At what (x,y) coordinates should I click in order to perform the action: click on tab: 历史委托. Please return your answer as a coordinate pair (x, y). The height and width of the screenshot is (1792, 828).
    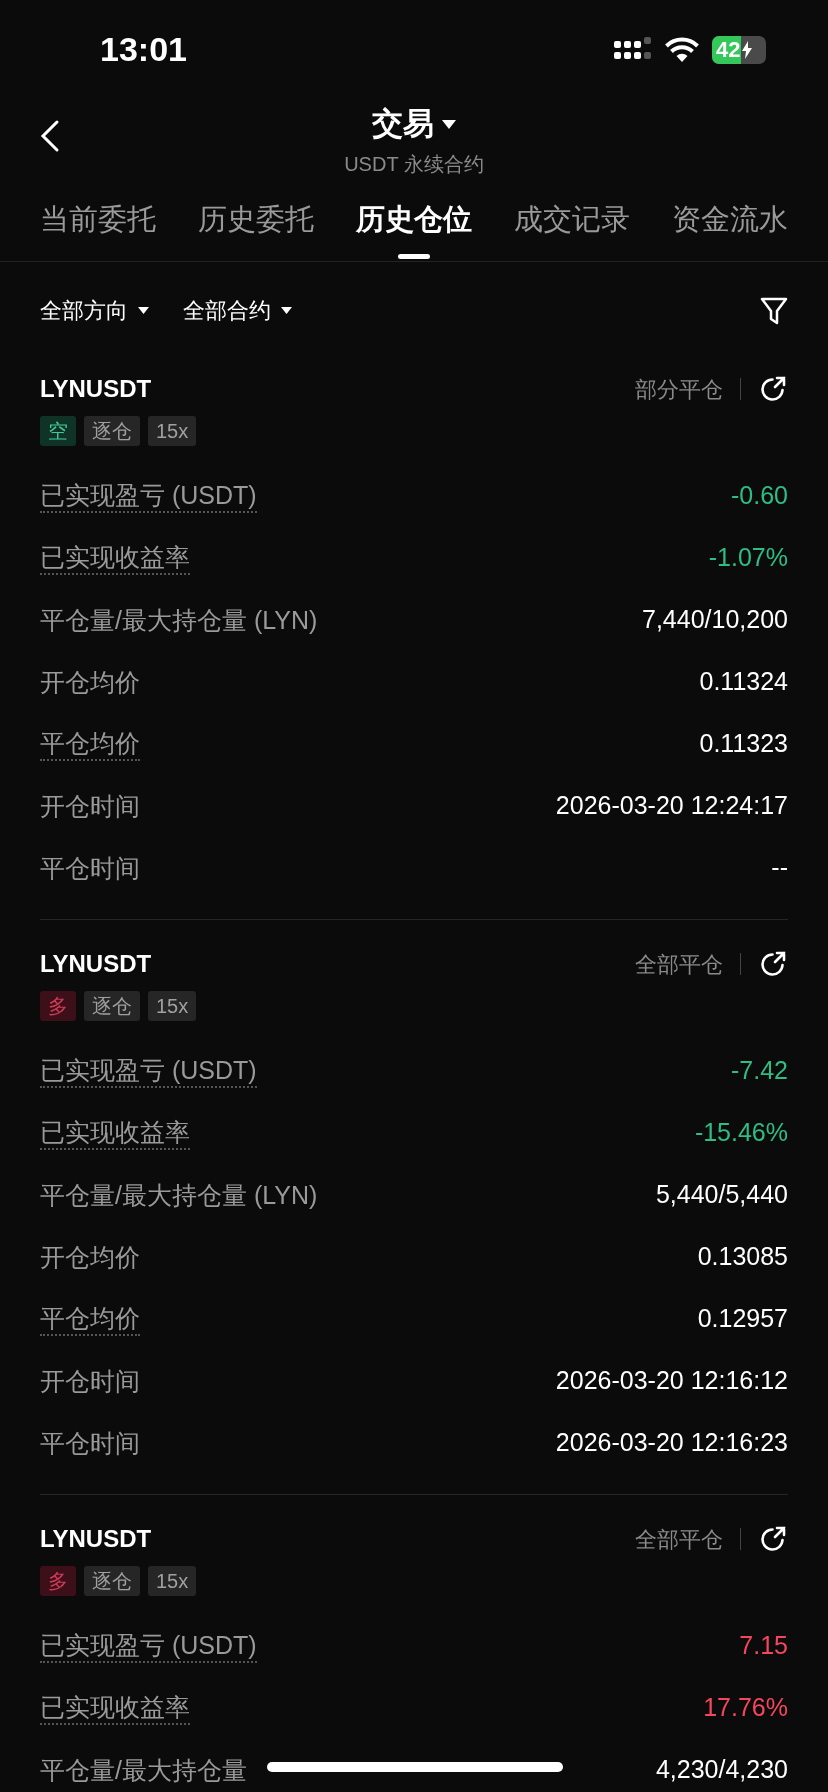
    Looking at the image, I should click on (256, 229).